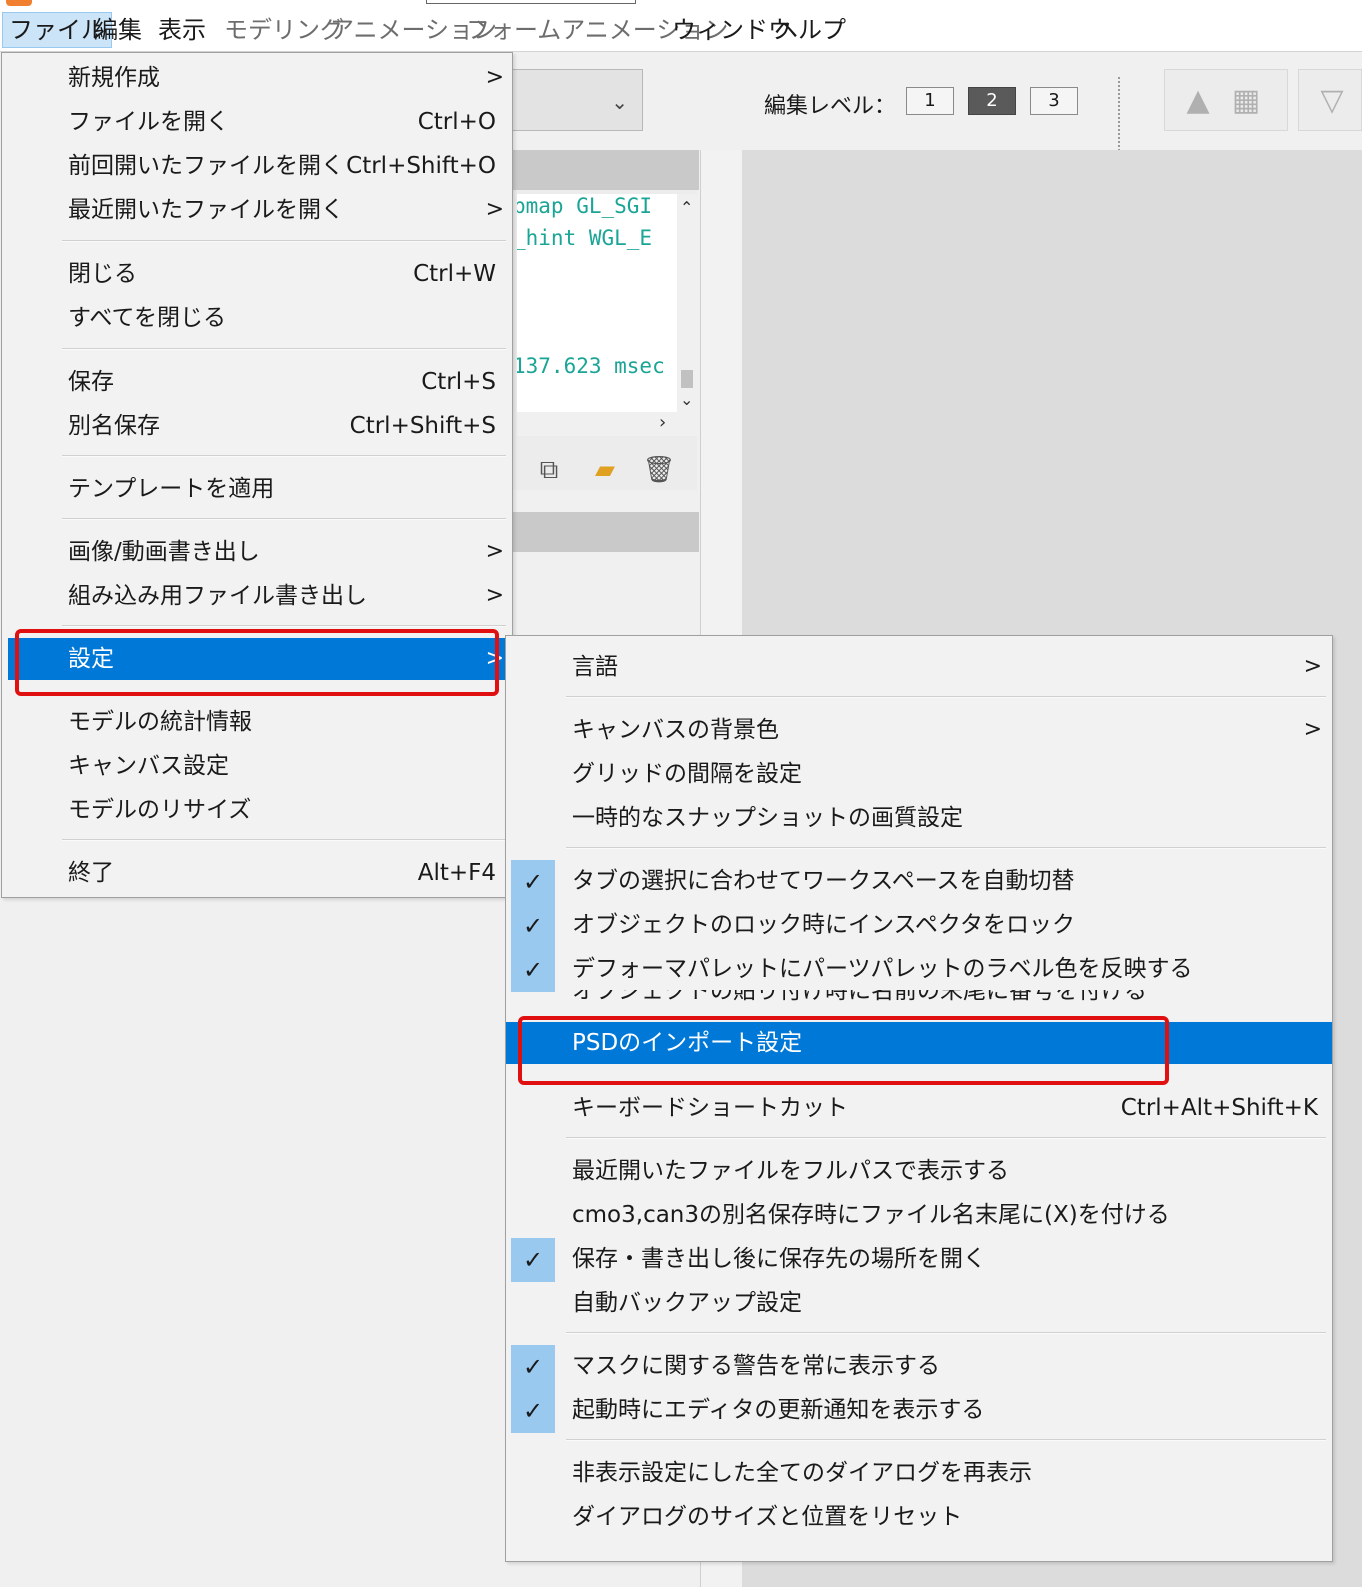  Describe the element at coordinates (257, 166) in the screenshot. I see `menu-item-open-previous: 前回開いたファイルを開く Ctrl+Shift+O` at that location.